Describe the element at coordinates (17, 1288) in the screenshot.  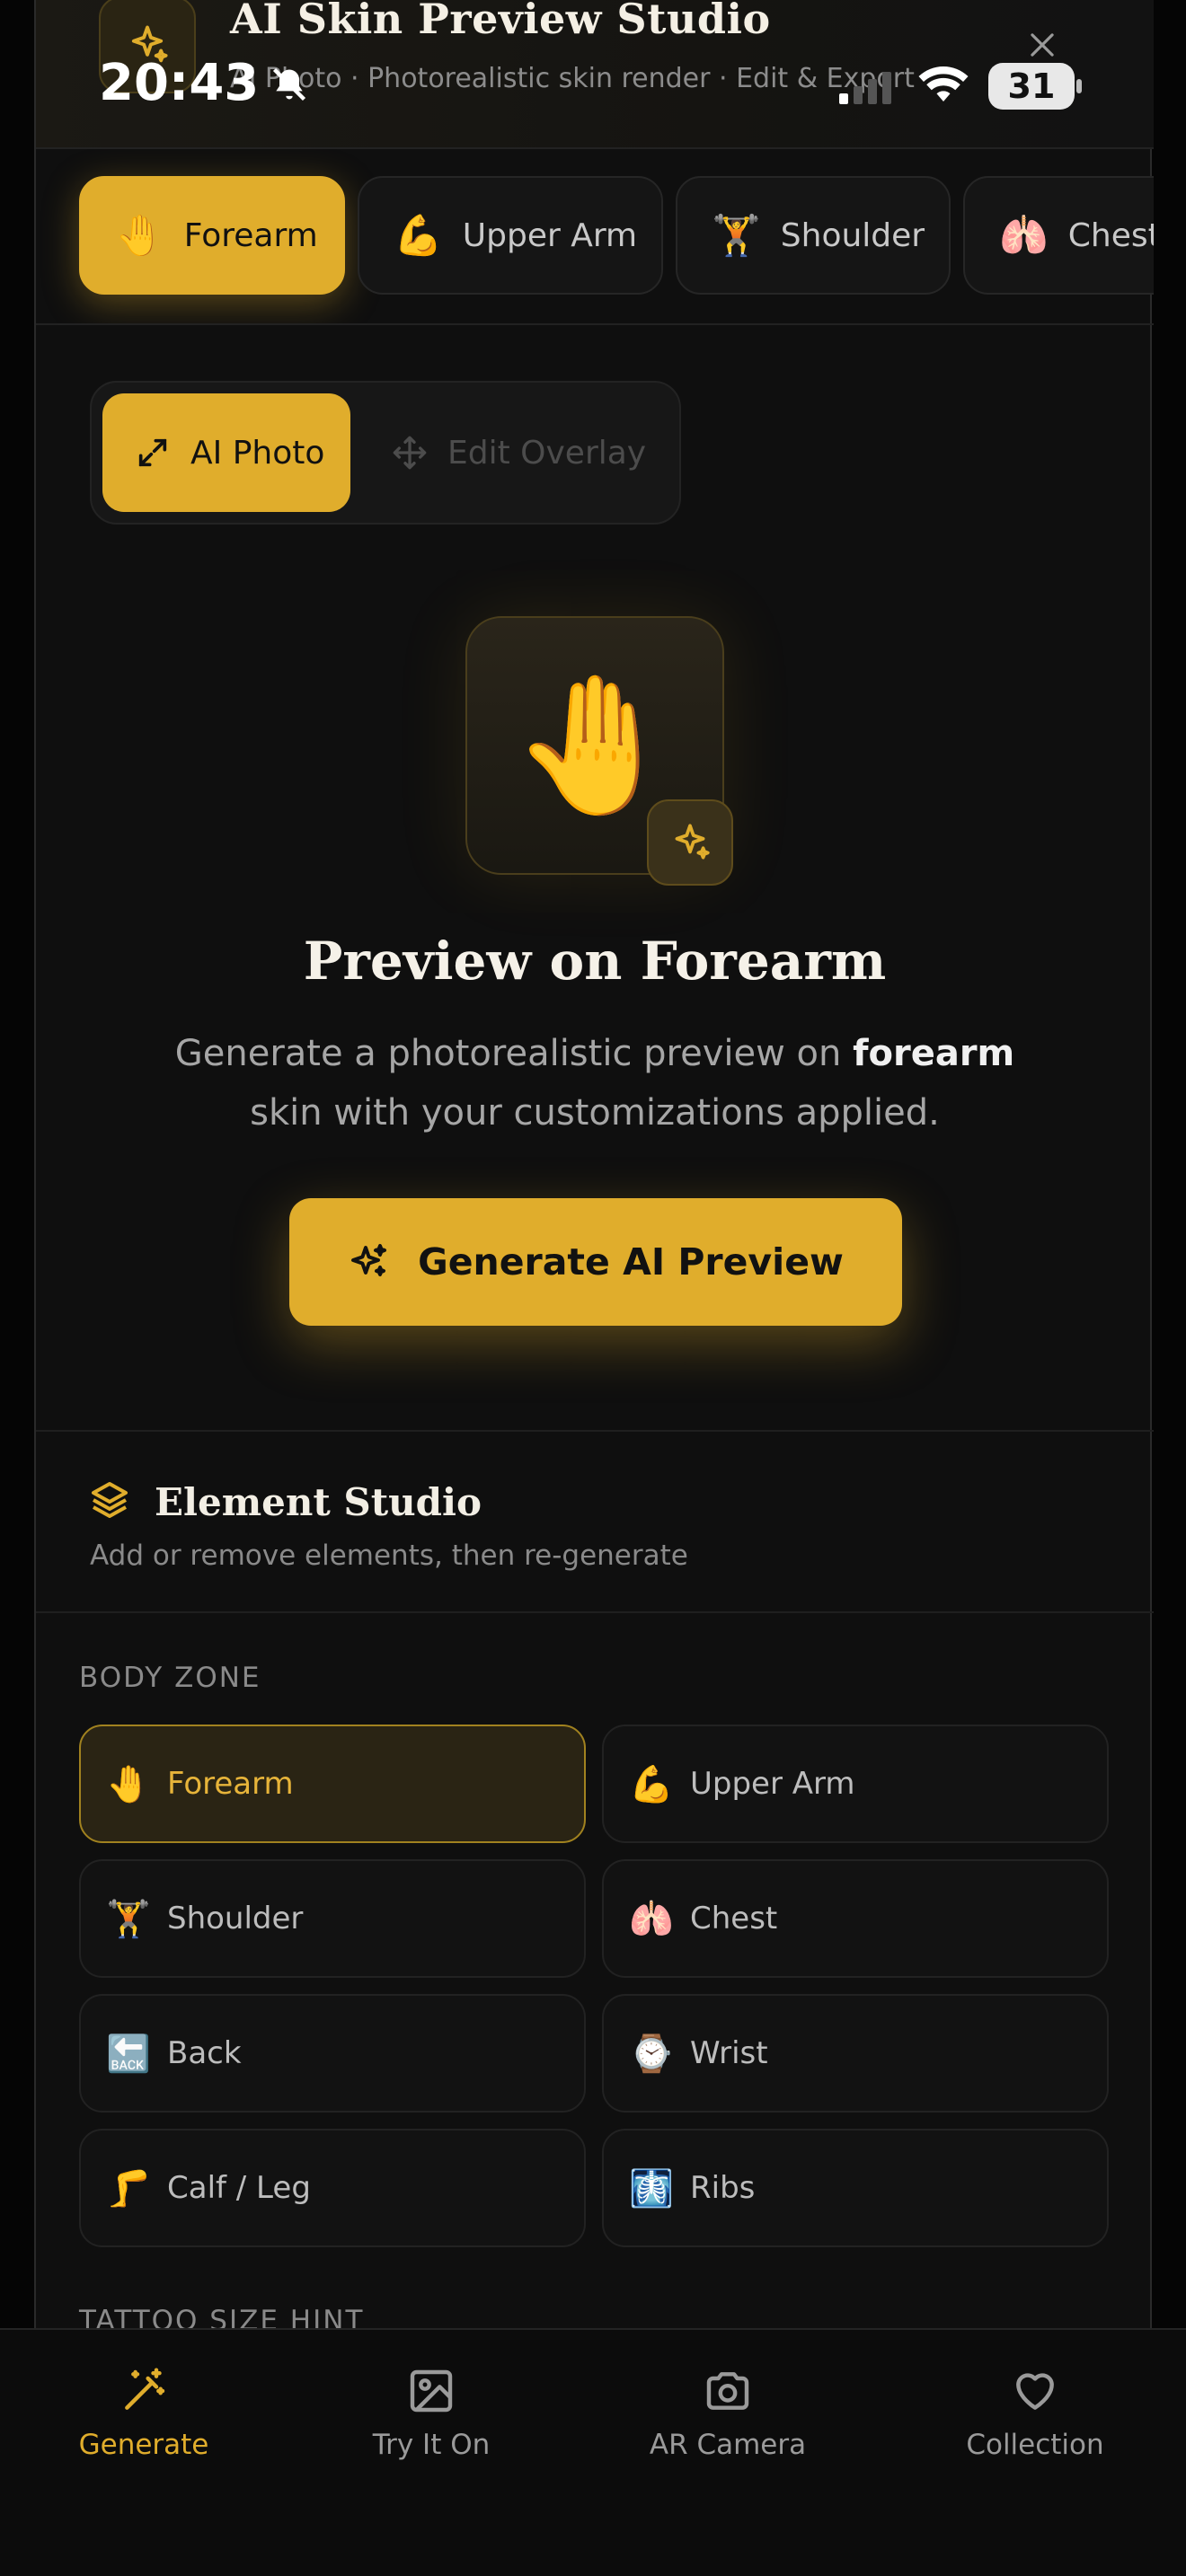
I see `backdrop-left` at that location.